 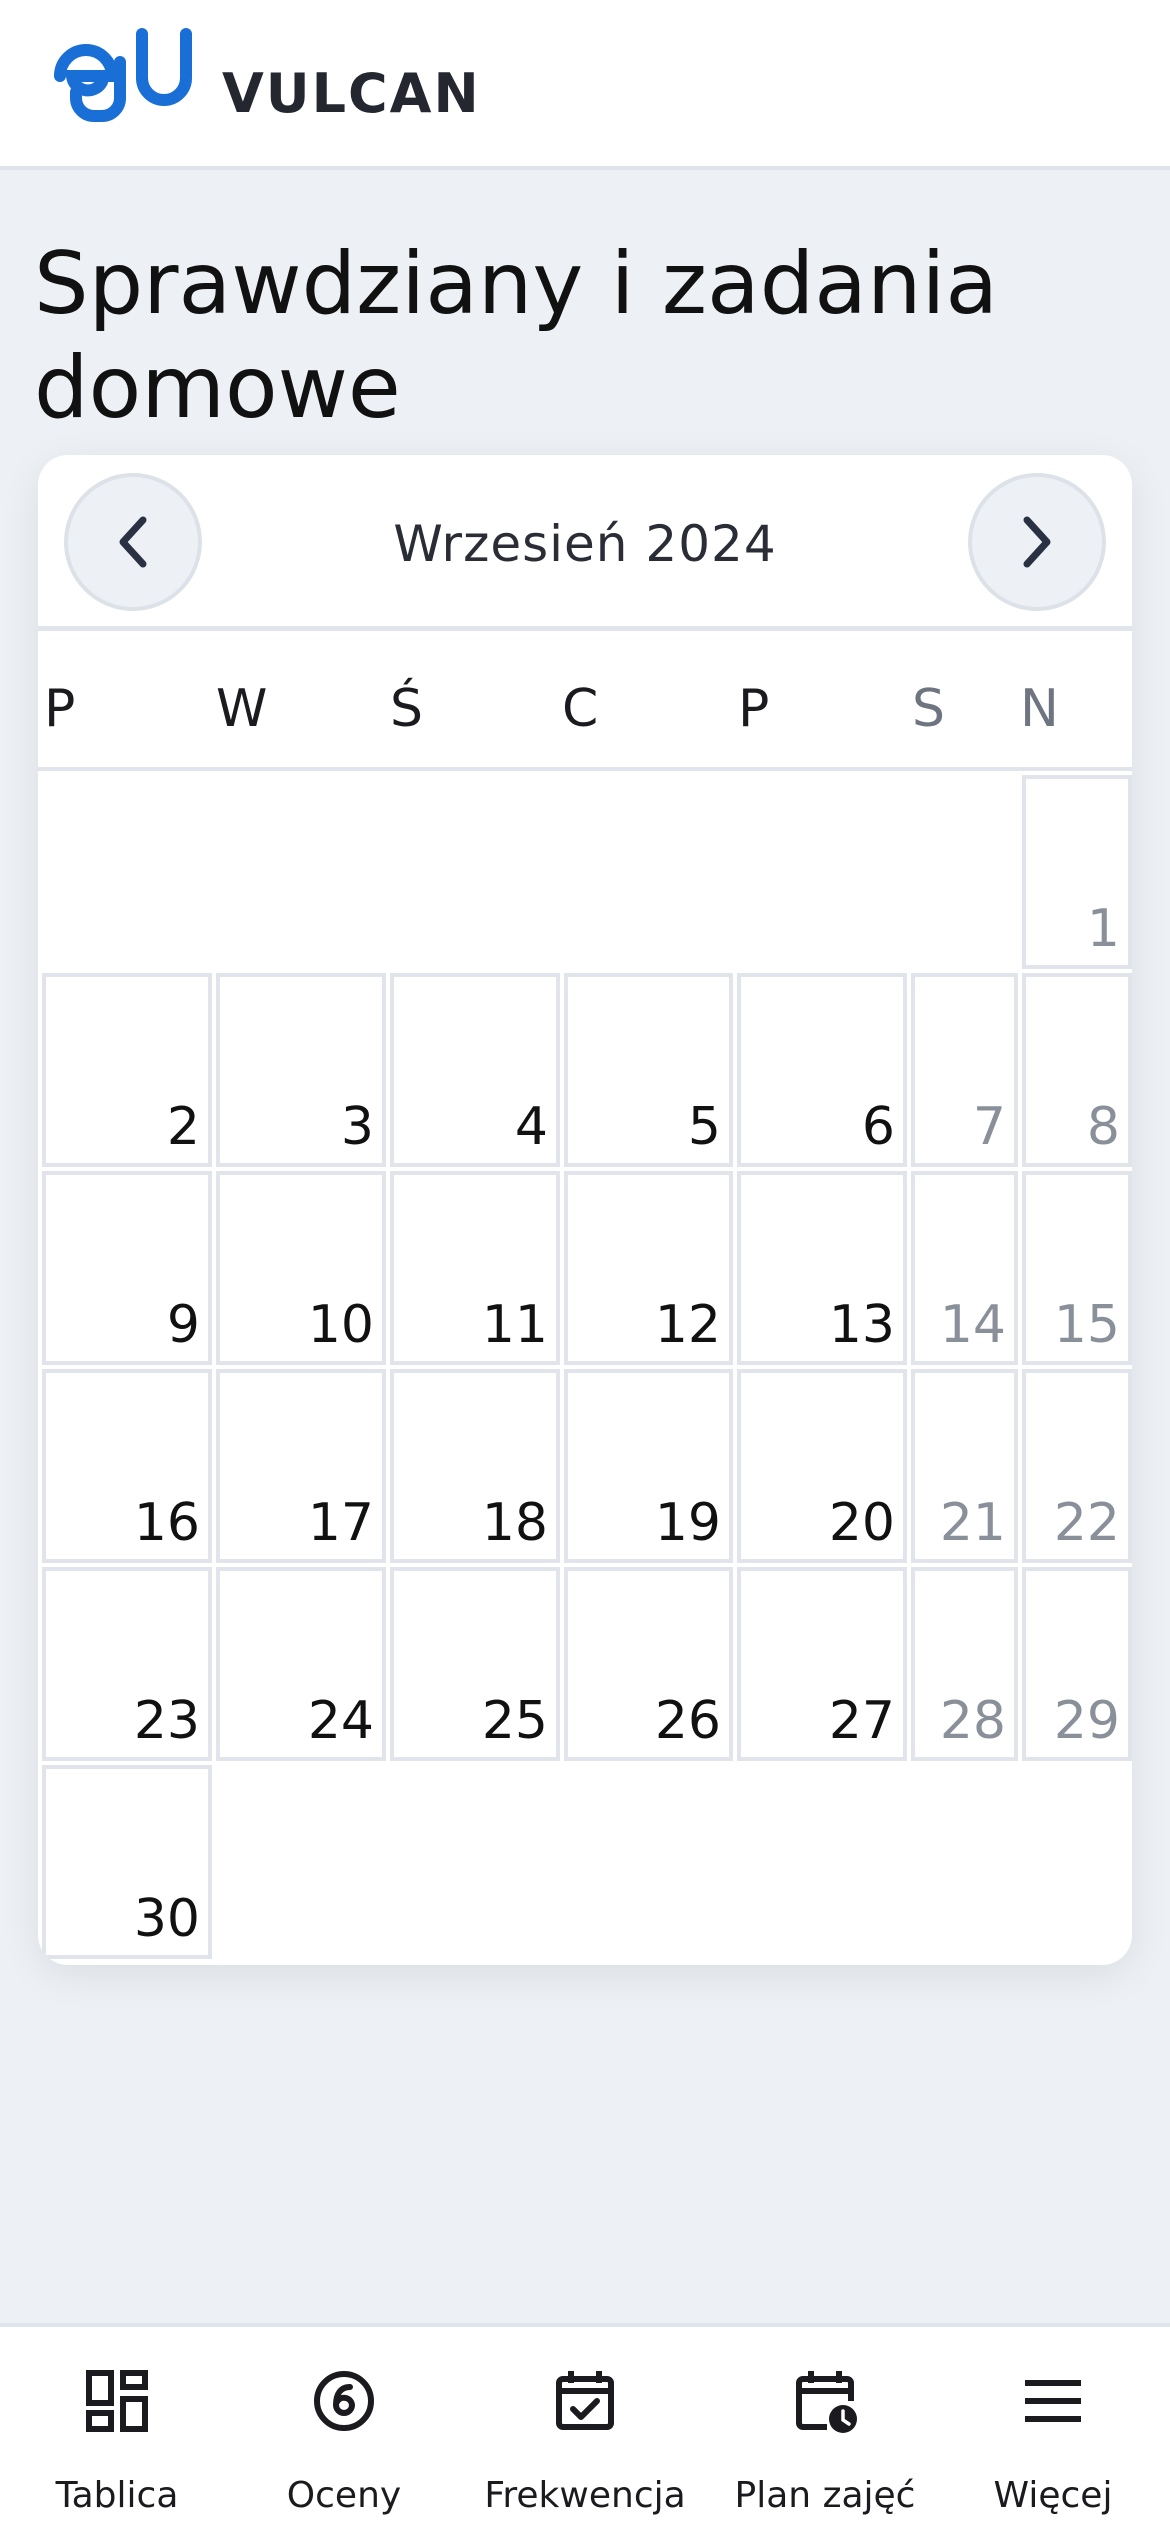 I want to click on day-number: 9, so click(x=183, y=1325).